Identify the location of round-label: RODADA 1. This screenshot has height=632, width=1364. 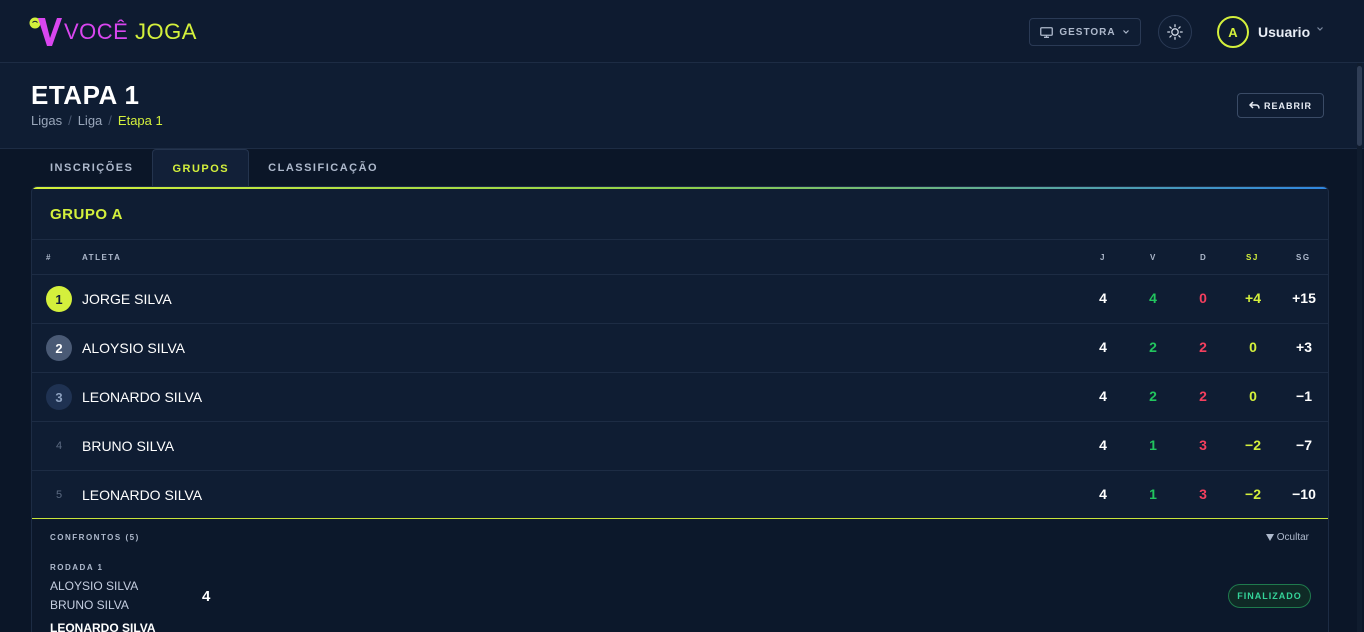
(77, 567).